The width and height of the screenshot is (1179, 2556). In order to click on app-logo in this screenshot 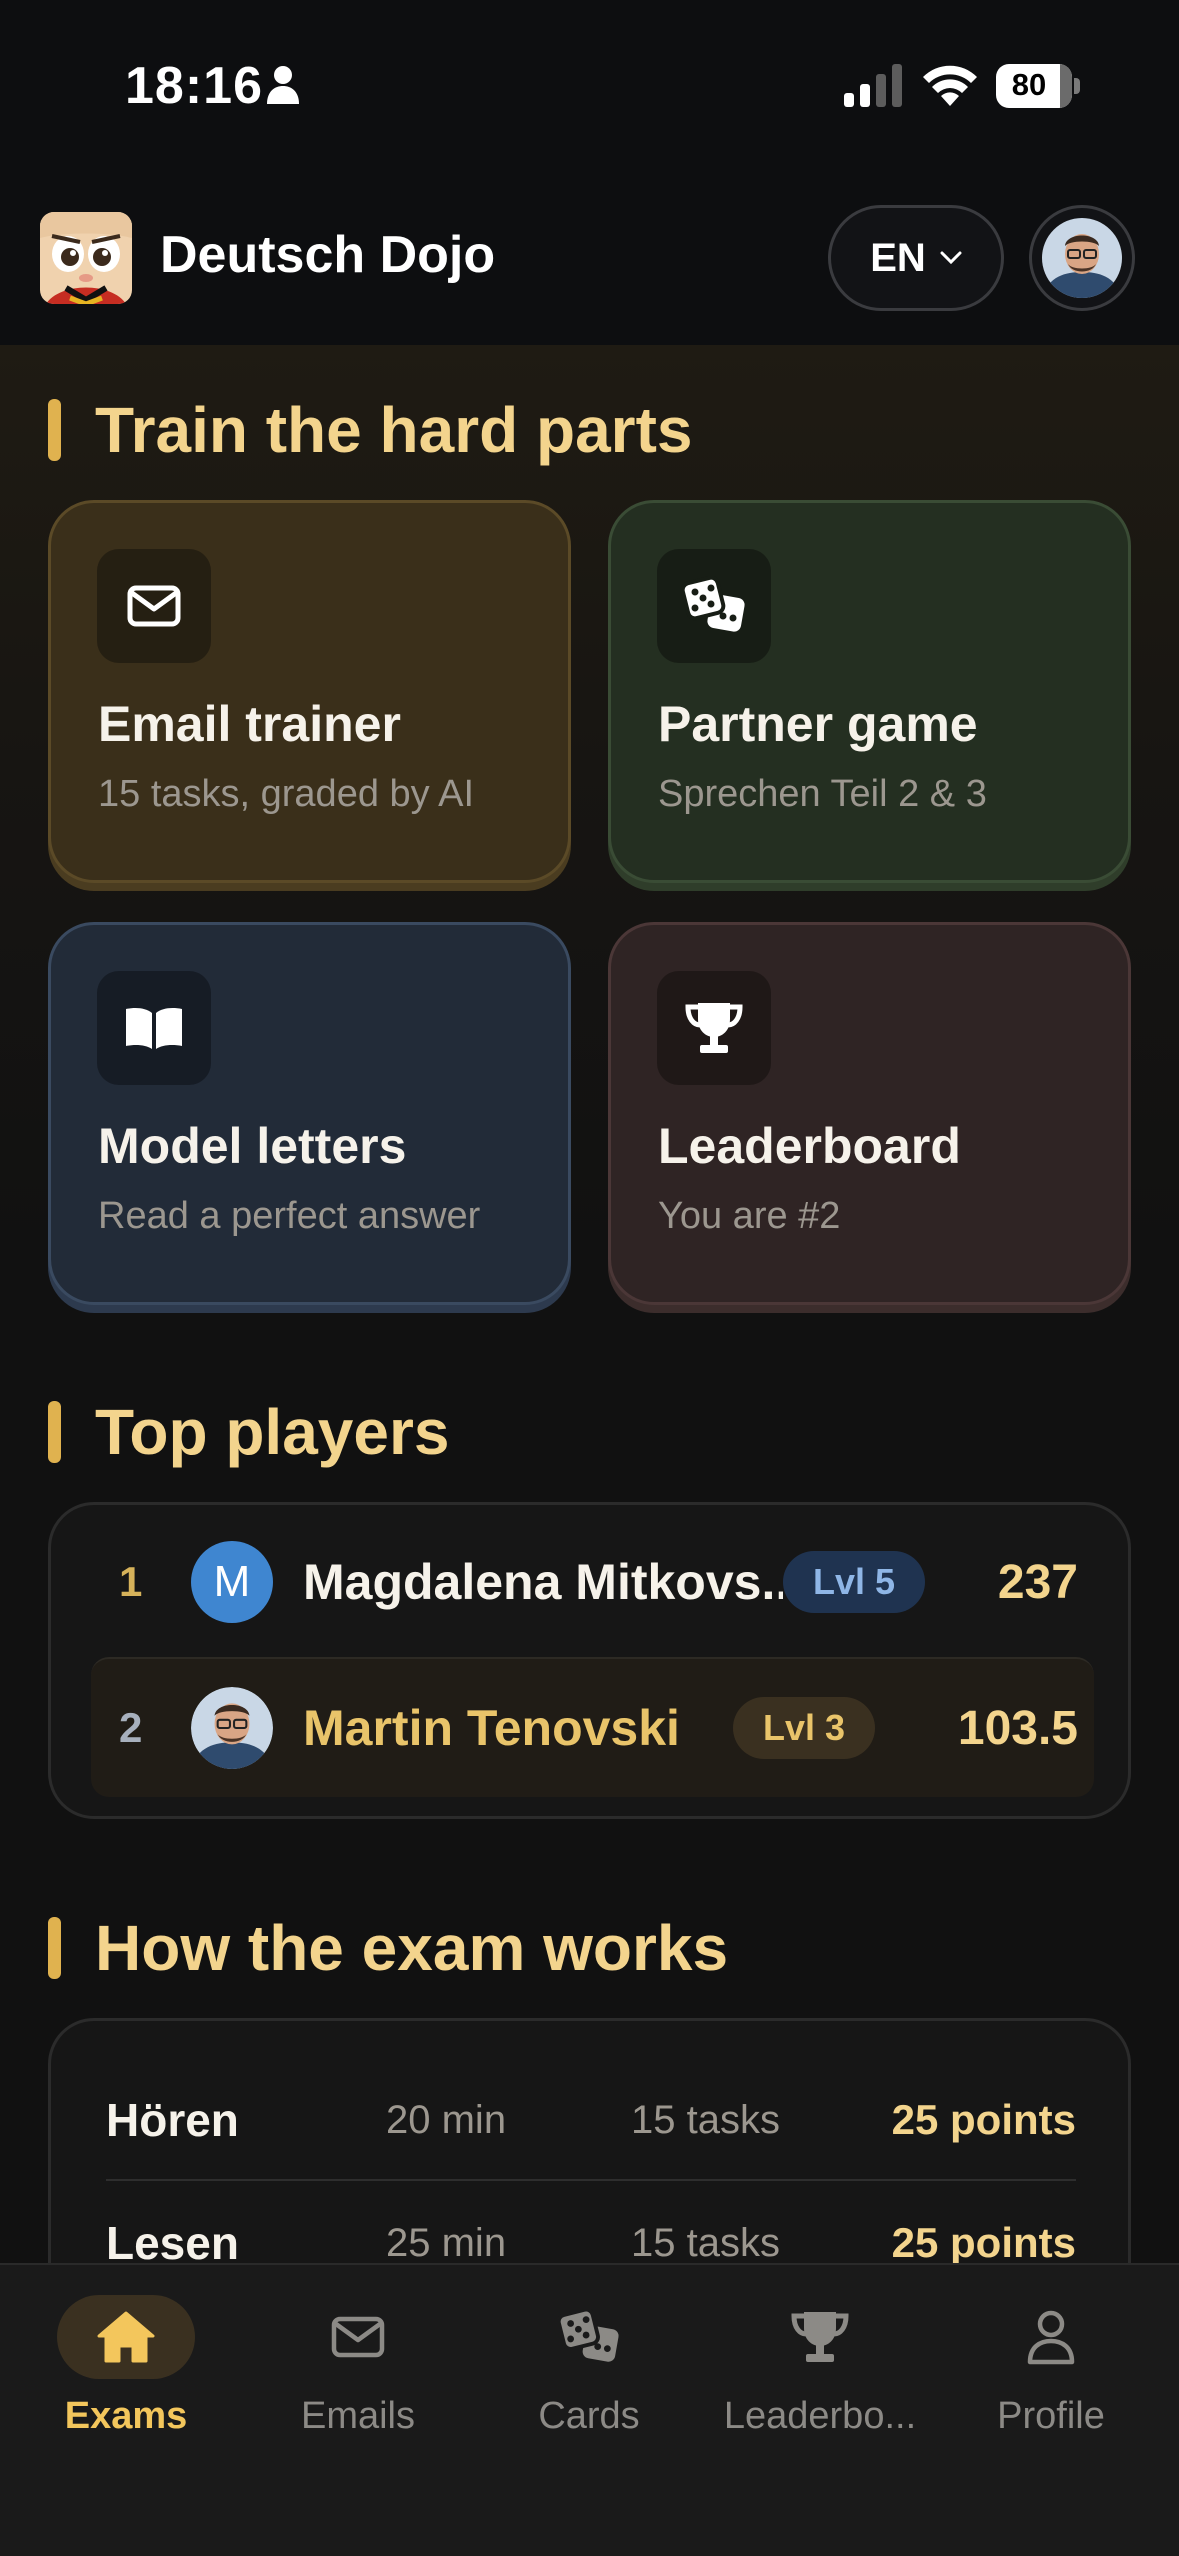, I will do `click(86, 258)`.